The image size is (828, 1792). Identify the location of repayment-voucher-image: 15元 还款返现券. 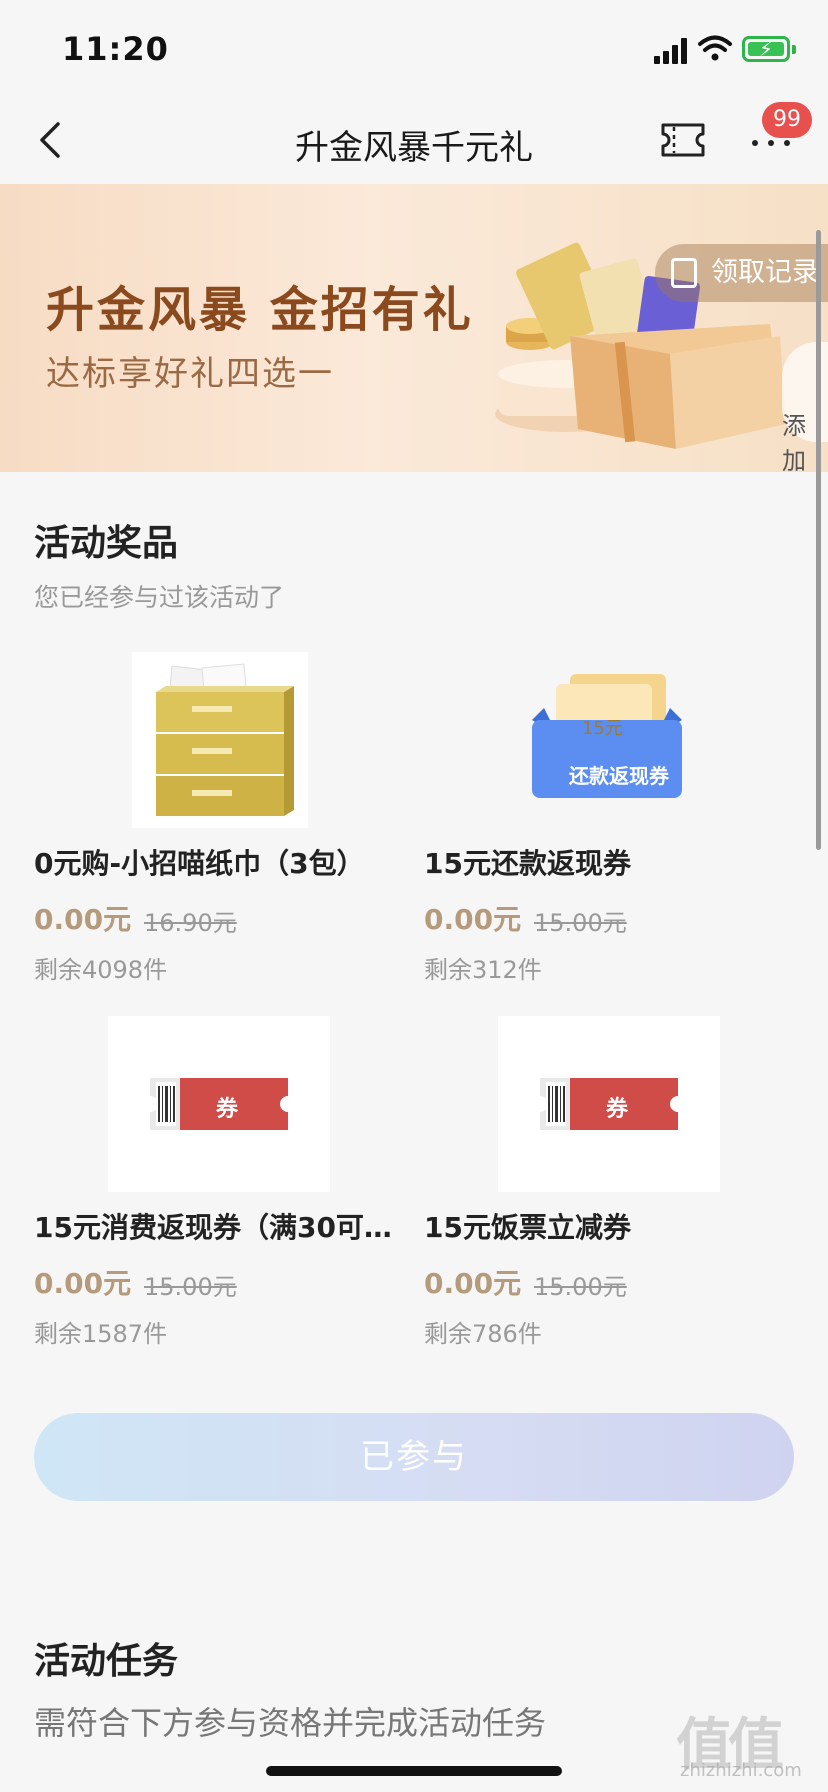
(610, 740).